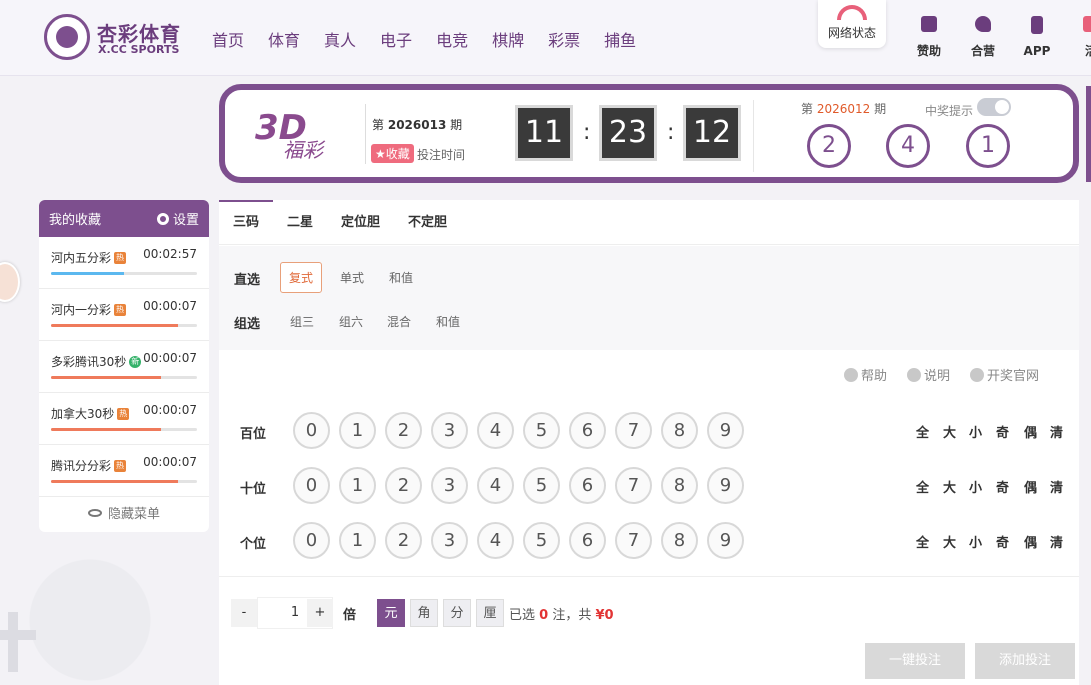 The width and height of the screenshot is (1091, 685). What do you see at coordinates (865, 374) in the screenshot?
I see `help-link: 帮助` at bounding box center [865, 374].